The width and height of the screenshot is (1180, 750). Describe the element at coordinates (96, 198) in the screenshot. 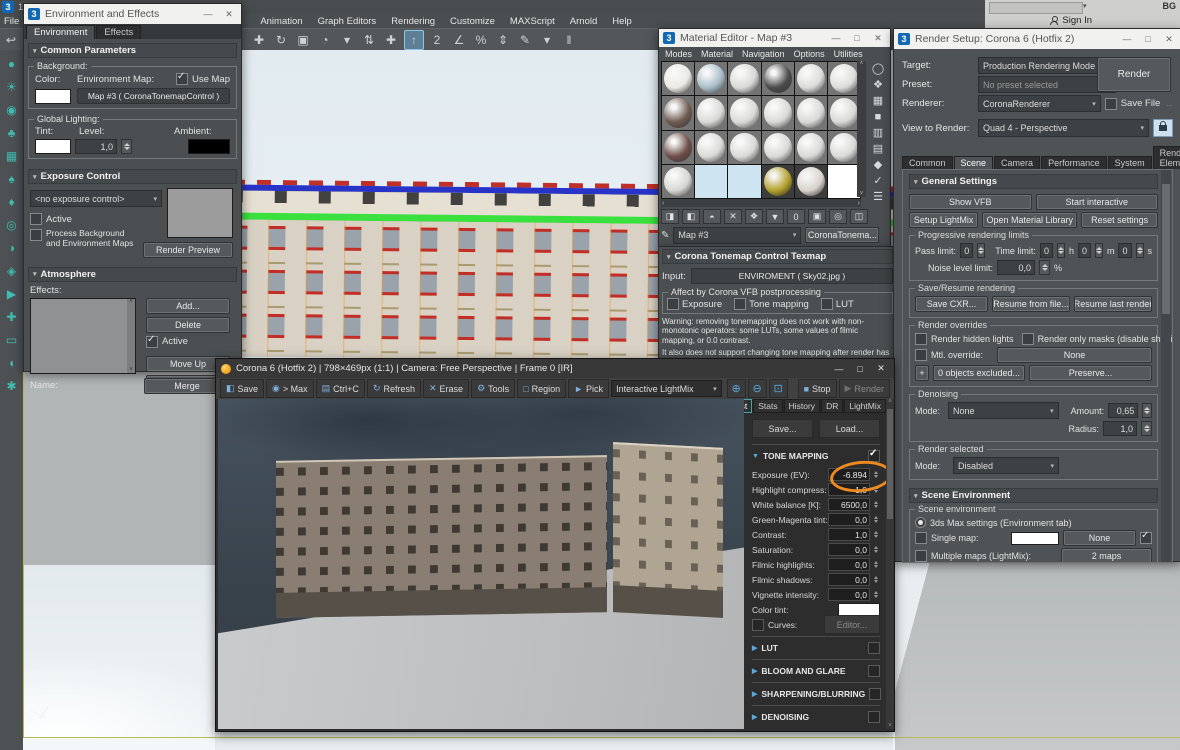

I see `exposure-control-dropdown: <no exposure control> ▾` at that location.